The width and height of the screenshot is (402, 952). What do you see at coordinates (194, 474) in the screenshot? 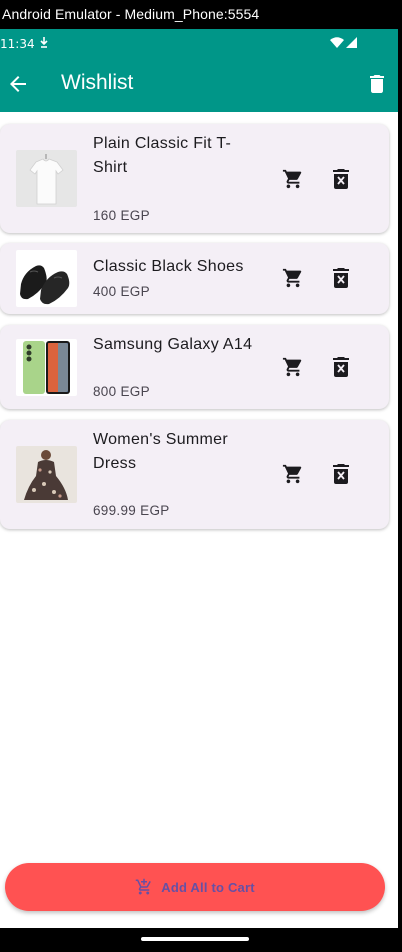
I see `wishlist-item: Women's Summer Dress 699.99 EGP` at bounding box center [194, 474].